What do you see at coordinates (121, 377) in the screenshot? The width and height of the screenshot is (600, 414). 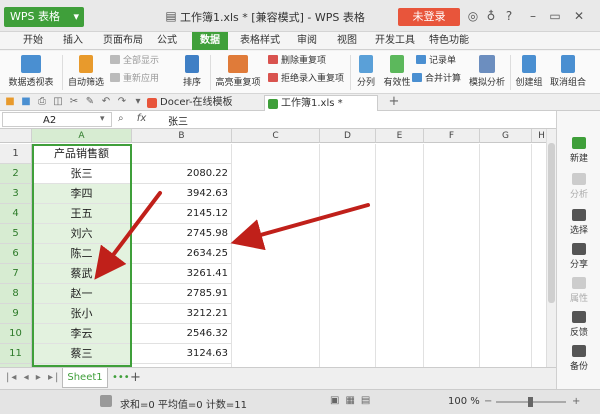 I see `more-sheets-icon: •••` at bounding box center [121, 377].